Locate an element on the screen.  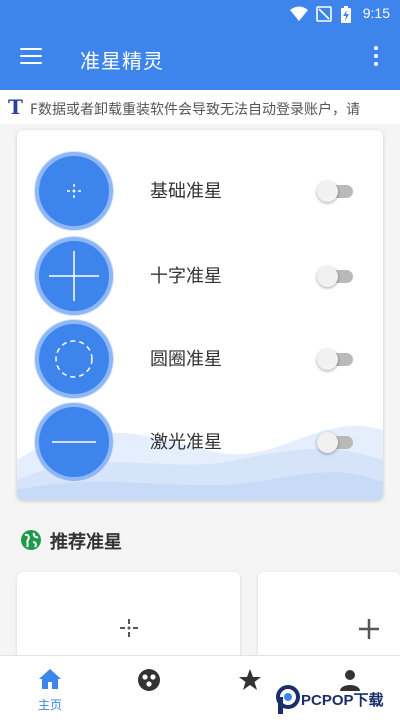
laser-crosshair-icon is located at coordinates (74, 442).